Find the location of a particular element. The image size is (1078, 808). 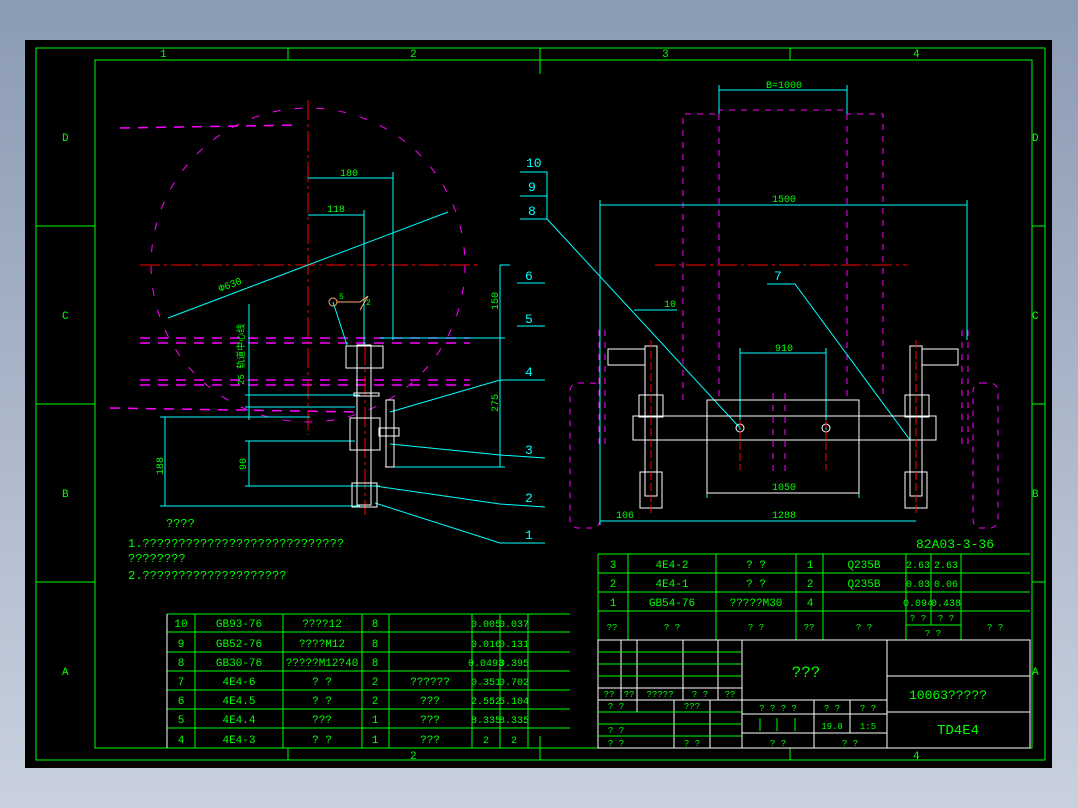

parts-left-cell: 4E4-3 is located at coordinates (238, 741).